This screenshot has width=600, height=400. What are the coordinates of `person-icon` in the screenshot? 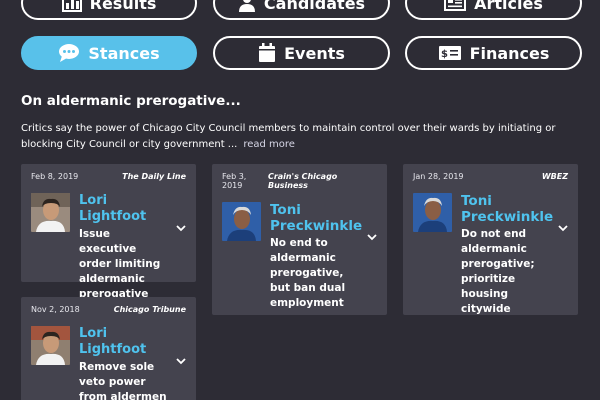 It's located at (247, 6).